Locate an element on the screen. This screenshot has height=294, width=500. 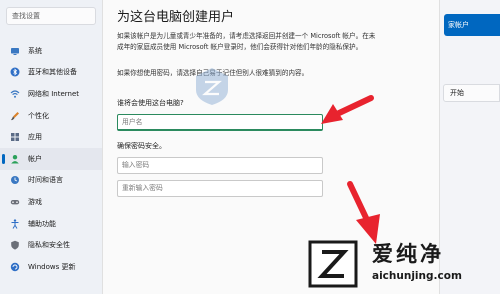
sidebar-item-gaming: 游戏 is located at coordinates (51, 202).